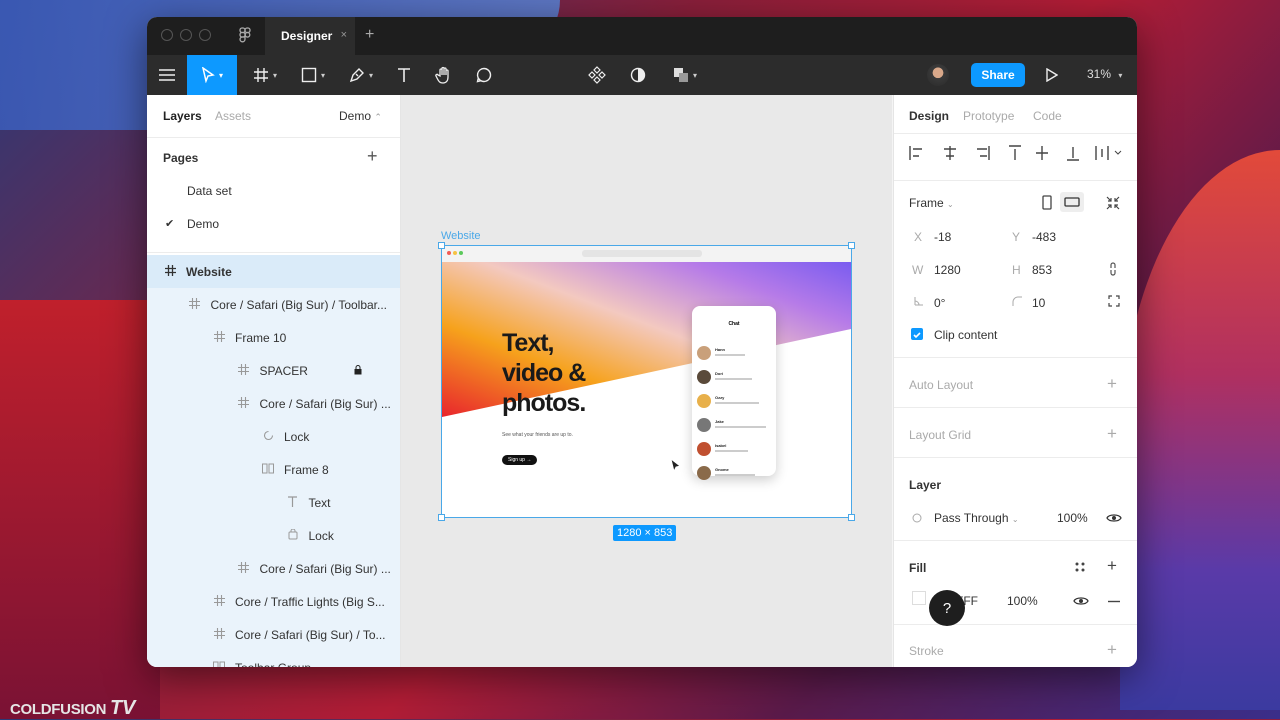 The height and width of the screenshot is (720, 1280). What do you see at coordinates (1112, 384) in the screenshot?
I see `add-auto-layout-button: +` at bounding box center [1112, 384].